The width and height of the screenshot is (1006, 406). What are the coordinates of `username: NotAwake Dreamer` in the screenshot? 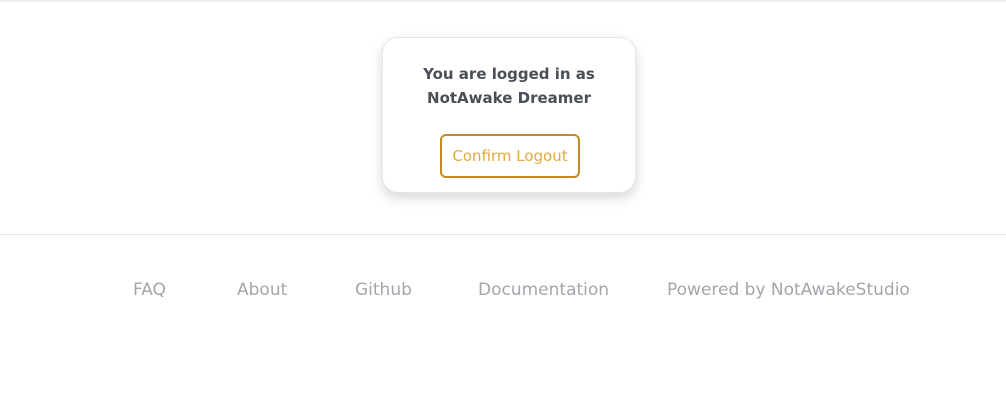 It's located at (509, 98).